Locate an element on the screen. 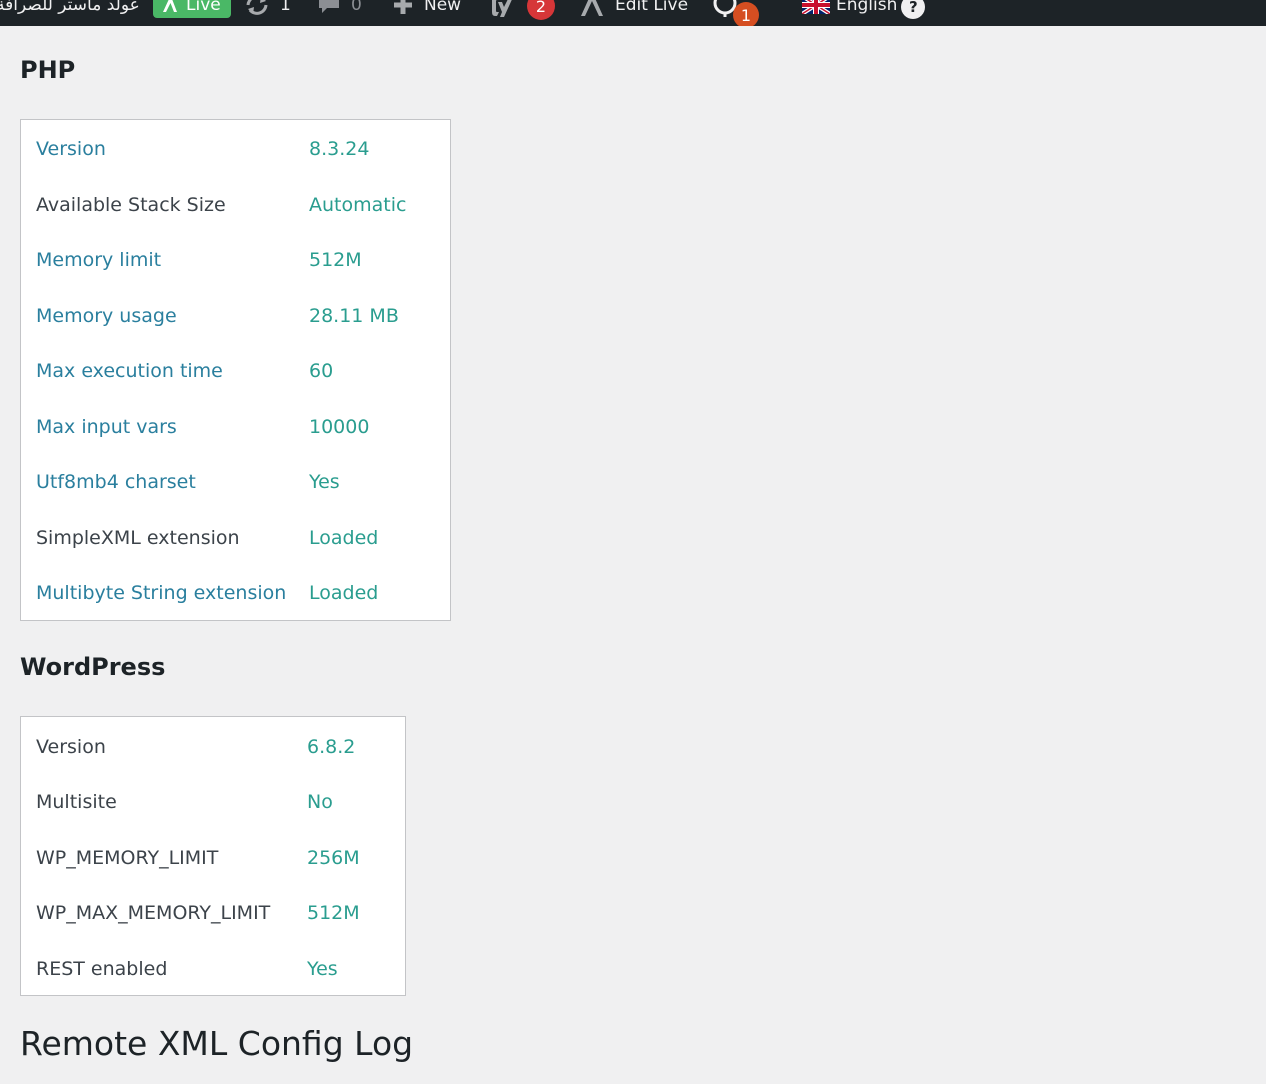 This screenshot has height=1084, width=1266. new-label: New is located at coordinates (443, 7).